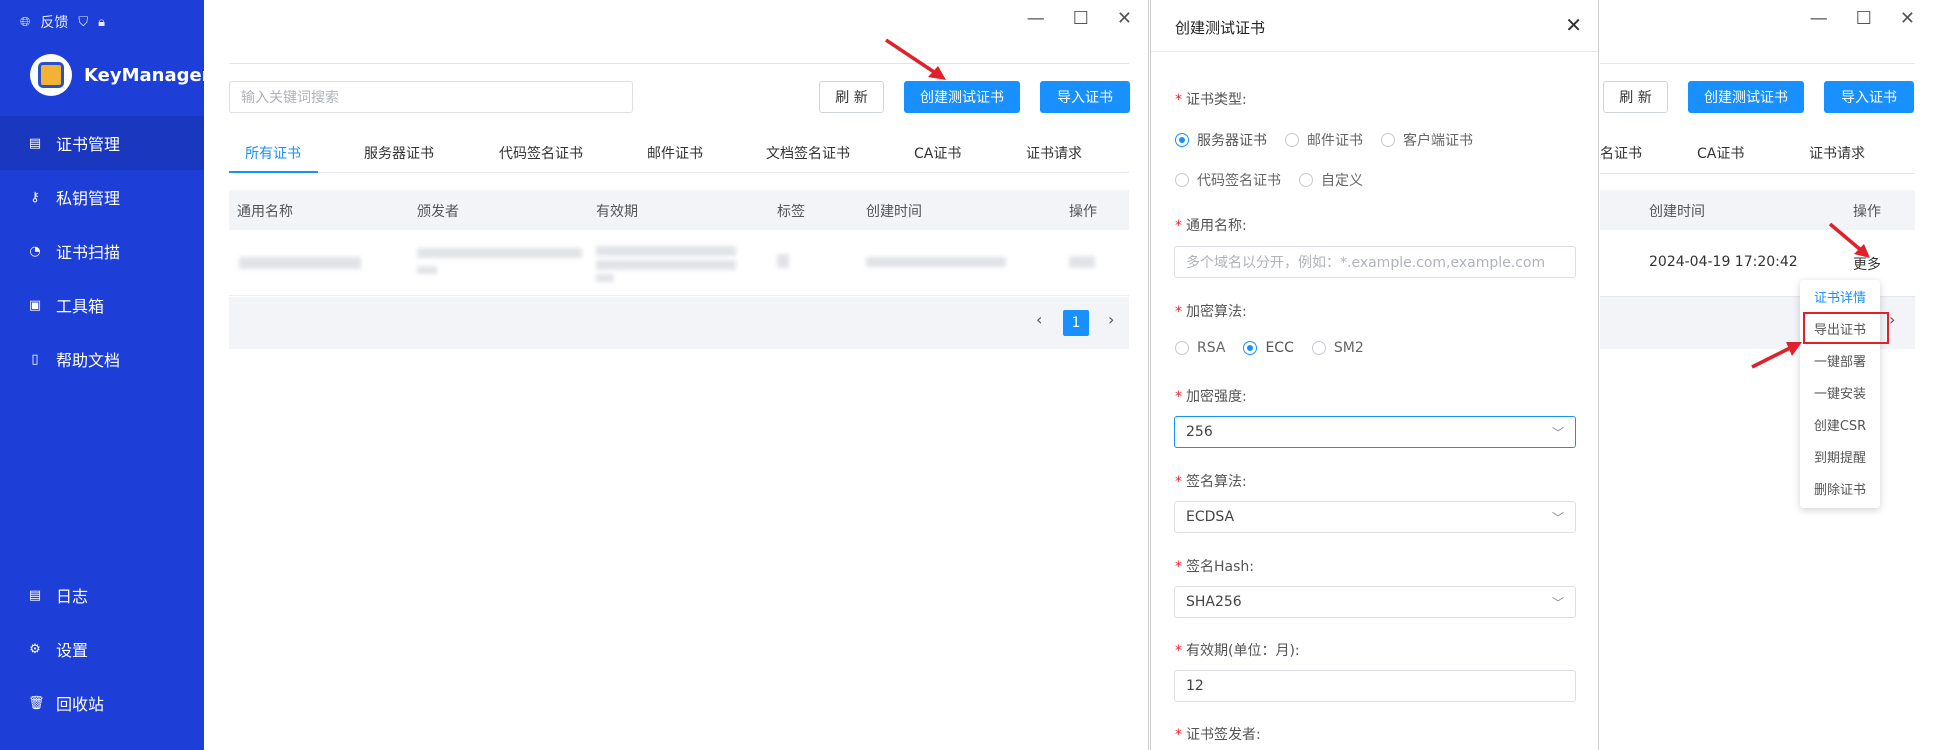 The image size is (1933, 750). I want to click on radio-code-signing-cert: 代码签名证书, so click(1228, 180).